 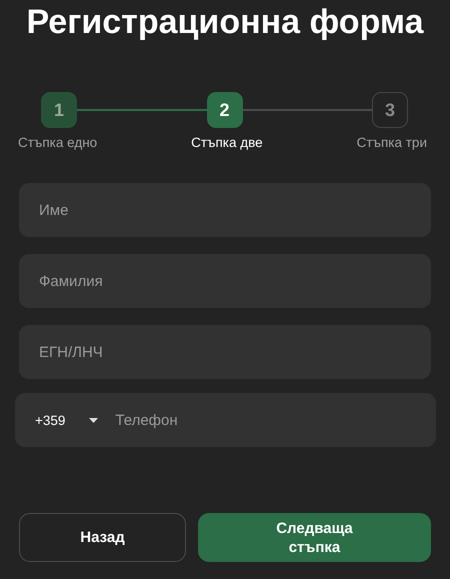 I want to click on step-label: Стъпка две, so click(x=227, y=142).